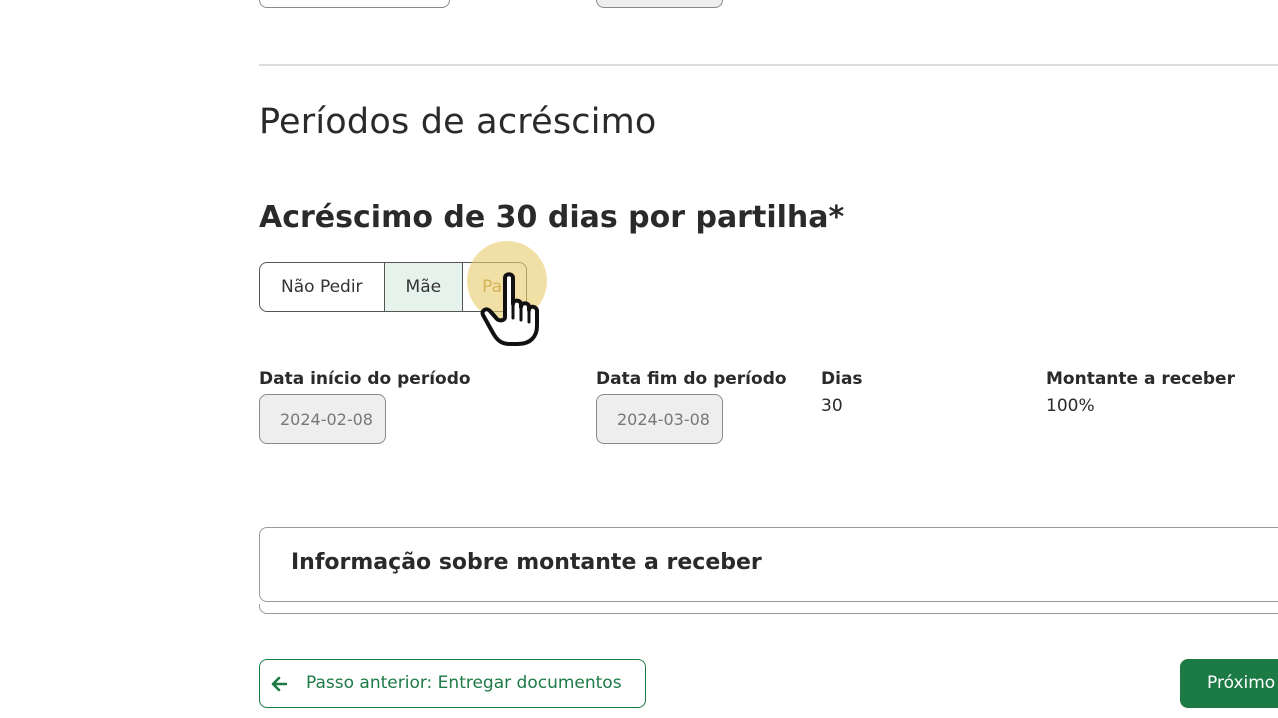  What do you see at coordinates (509, 309) in the screenshot?
I see `hand-pointer-icon` at bounding box center [509, 309].